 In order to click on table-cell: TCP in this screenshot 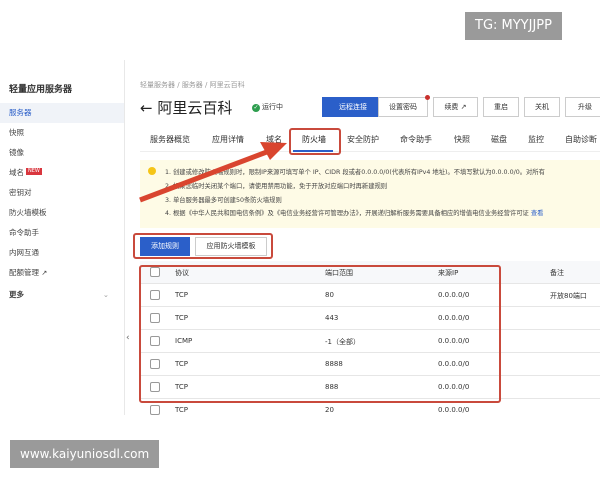, I will do `click(181, 410)`.